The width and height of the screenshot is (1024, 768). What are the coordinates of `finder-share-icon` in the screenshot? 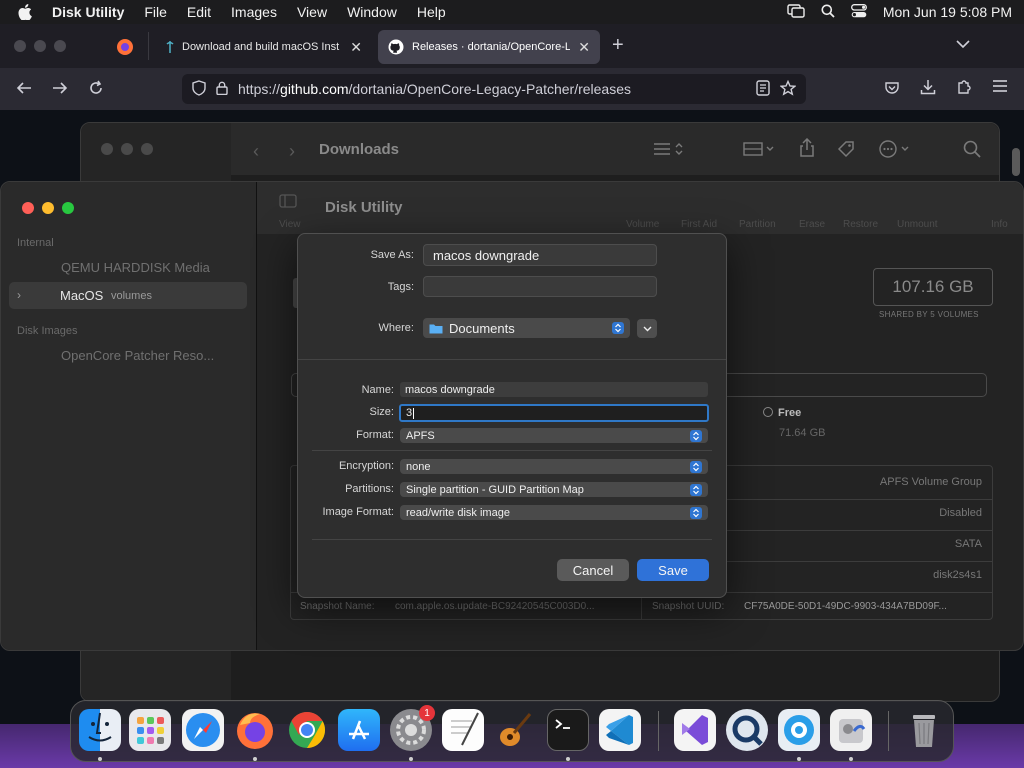 It's located at (807, 149).